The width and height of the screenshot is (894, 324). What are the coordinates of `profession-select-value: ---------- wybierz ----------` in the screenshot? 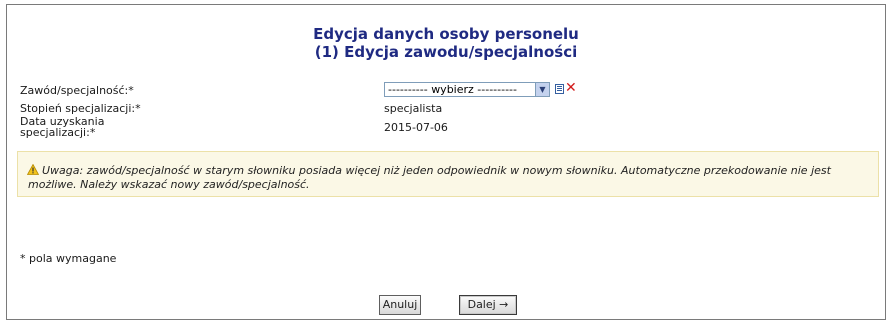 It's located at (452, 89).